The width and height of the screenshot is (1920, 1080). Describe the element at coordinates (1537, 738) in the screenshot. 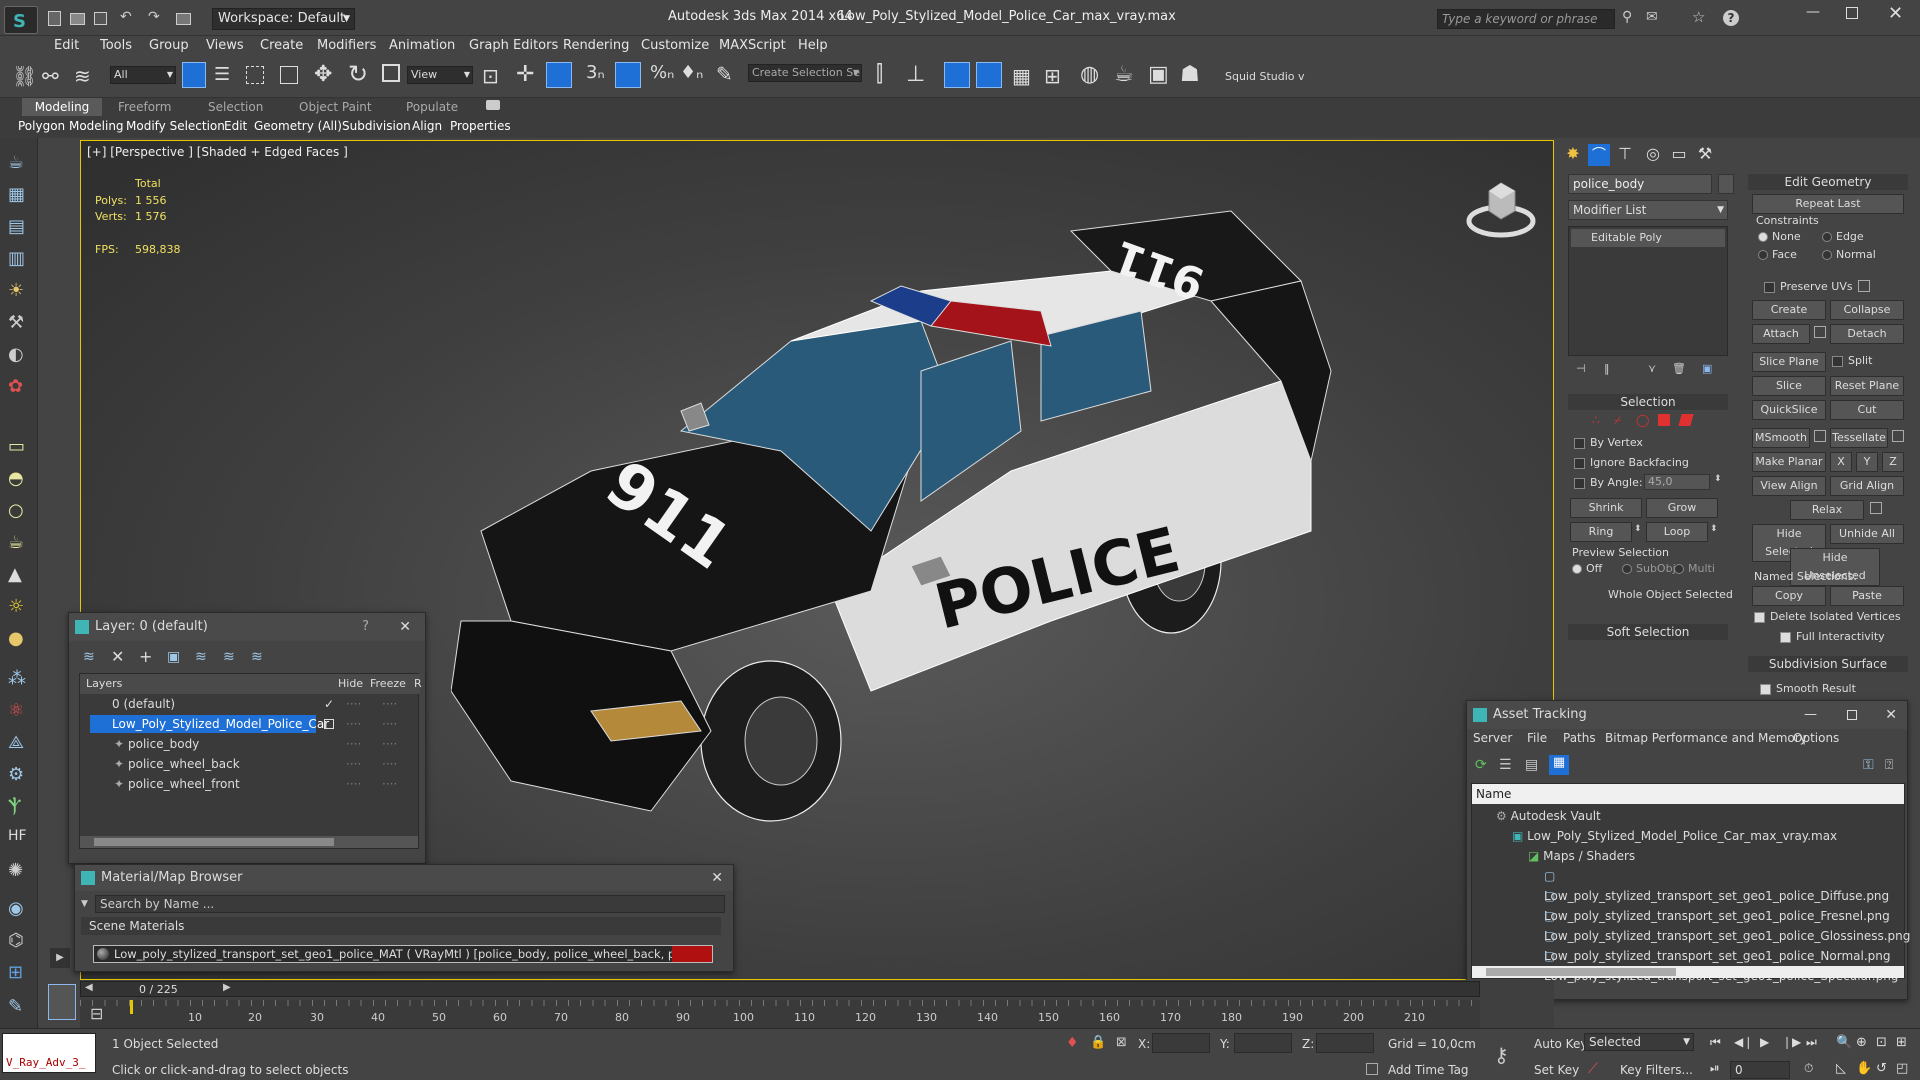

I see `asset-menu-file: File` at that location.